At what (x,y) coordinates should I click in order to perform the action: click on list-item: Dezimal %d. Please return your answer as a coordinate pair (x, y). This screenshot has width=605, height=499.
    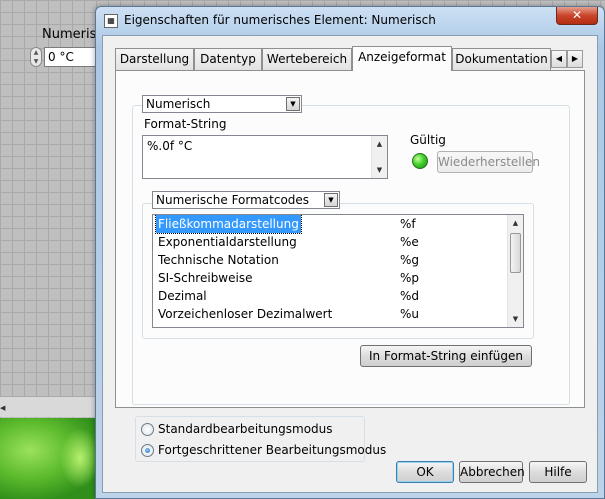
    Looking at the image, I should click on (336, 296).